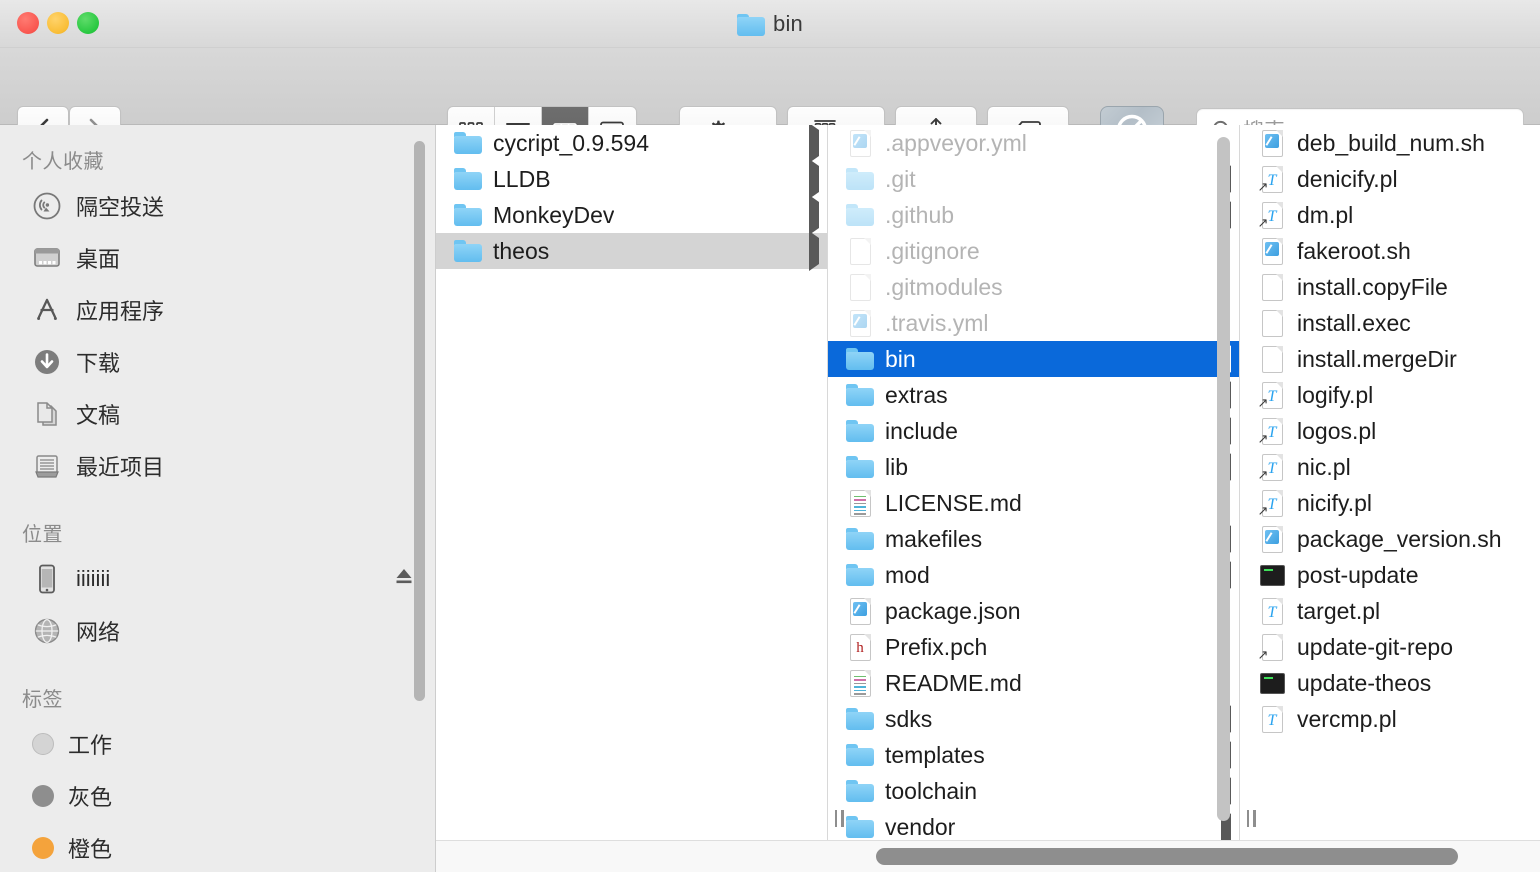  I want to click on file-row: T ↗ denicify.pl, so click(1390, 179).